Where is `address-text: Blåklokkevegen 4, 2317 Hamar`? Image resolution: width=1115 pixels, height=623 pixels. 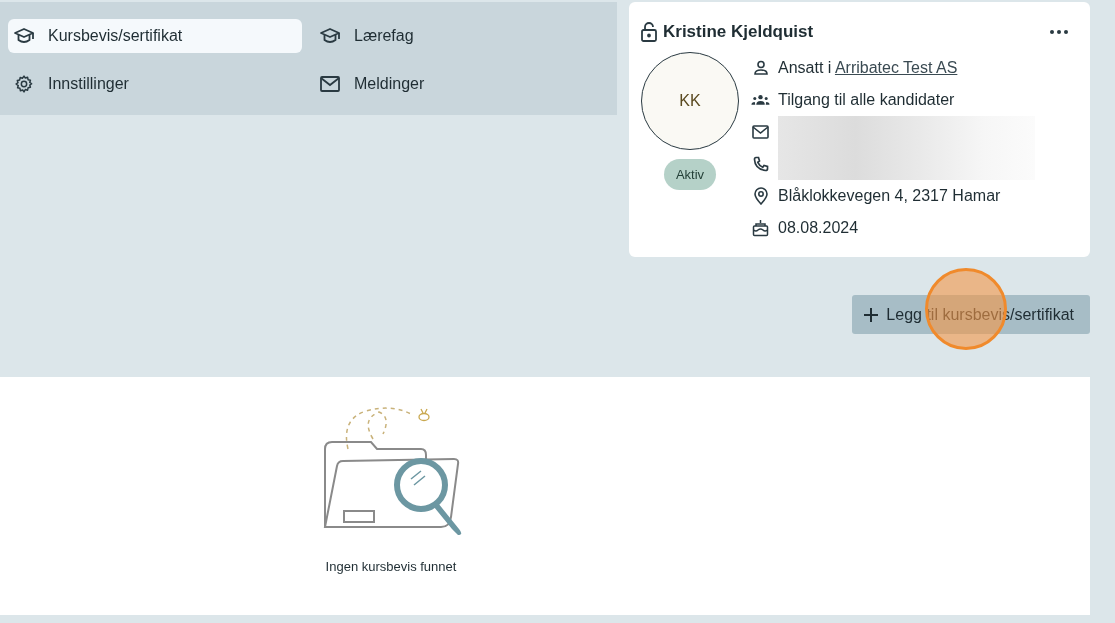 address-text: Blåklokkevegen 4, 2317 Hamar is located at coordinates (889, 196).